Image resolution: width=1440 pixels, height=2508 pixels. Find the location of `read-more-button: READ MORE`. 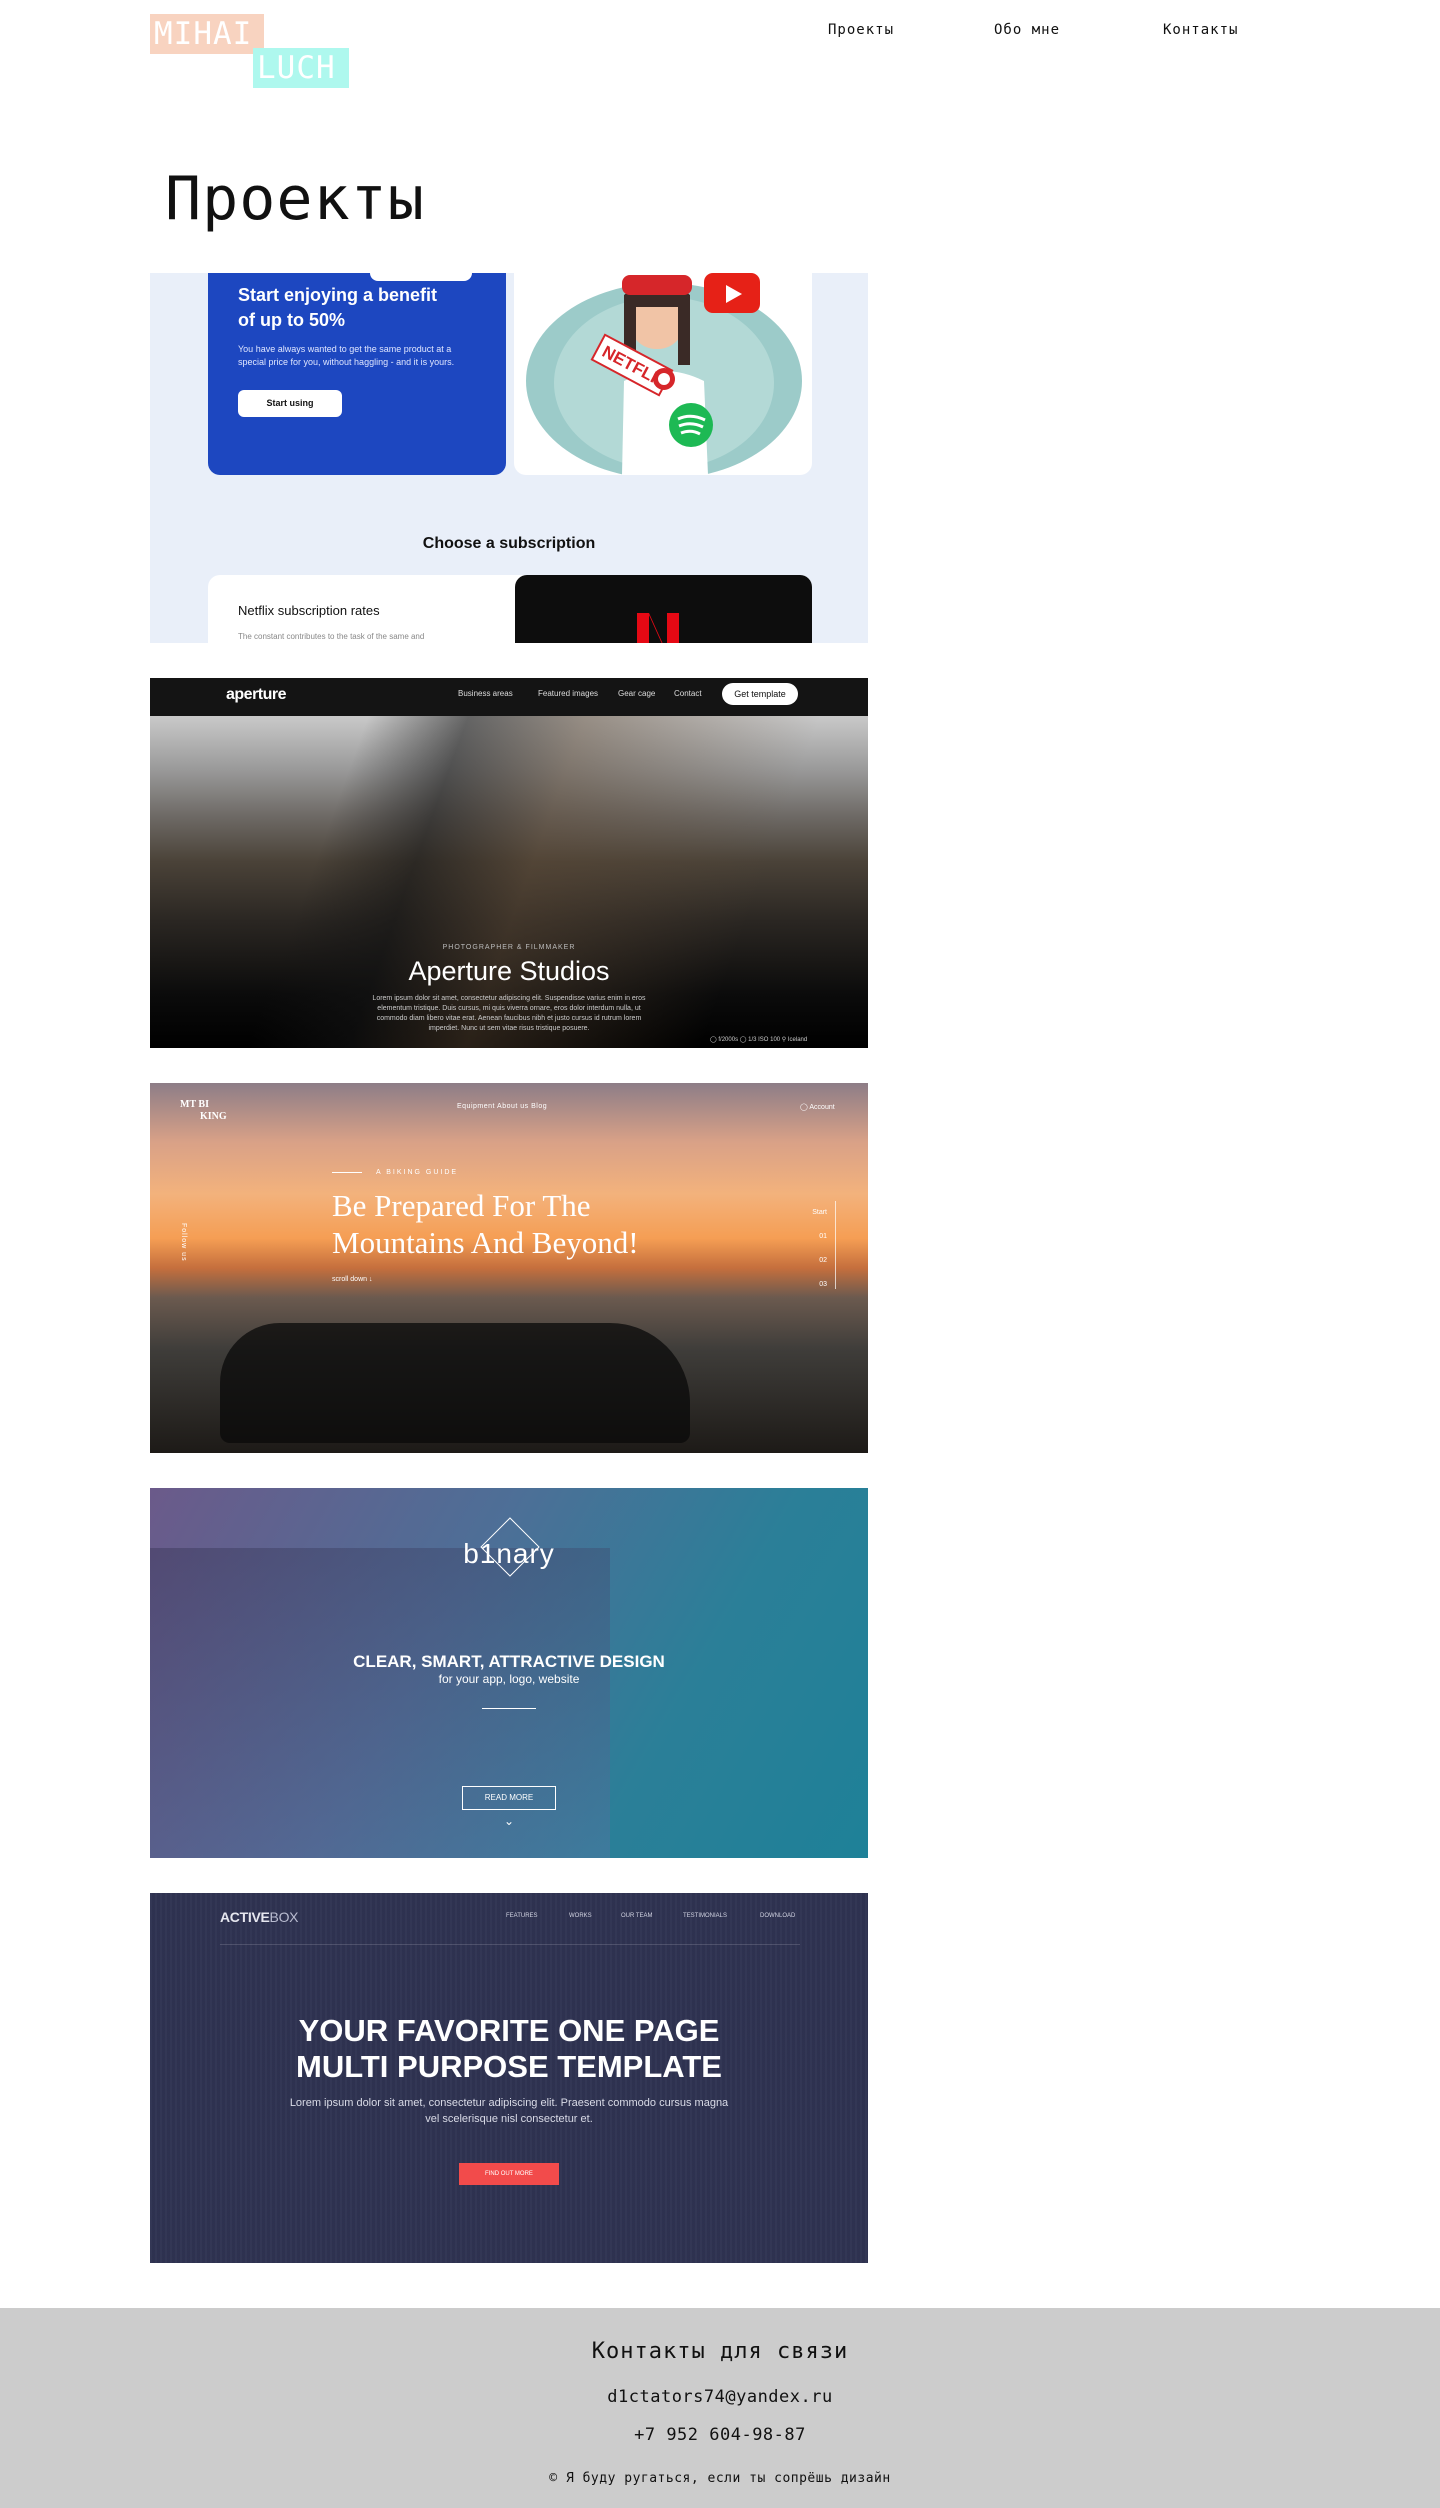

read-more-button: READ MORE is located at coordinates (509, 1798).